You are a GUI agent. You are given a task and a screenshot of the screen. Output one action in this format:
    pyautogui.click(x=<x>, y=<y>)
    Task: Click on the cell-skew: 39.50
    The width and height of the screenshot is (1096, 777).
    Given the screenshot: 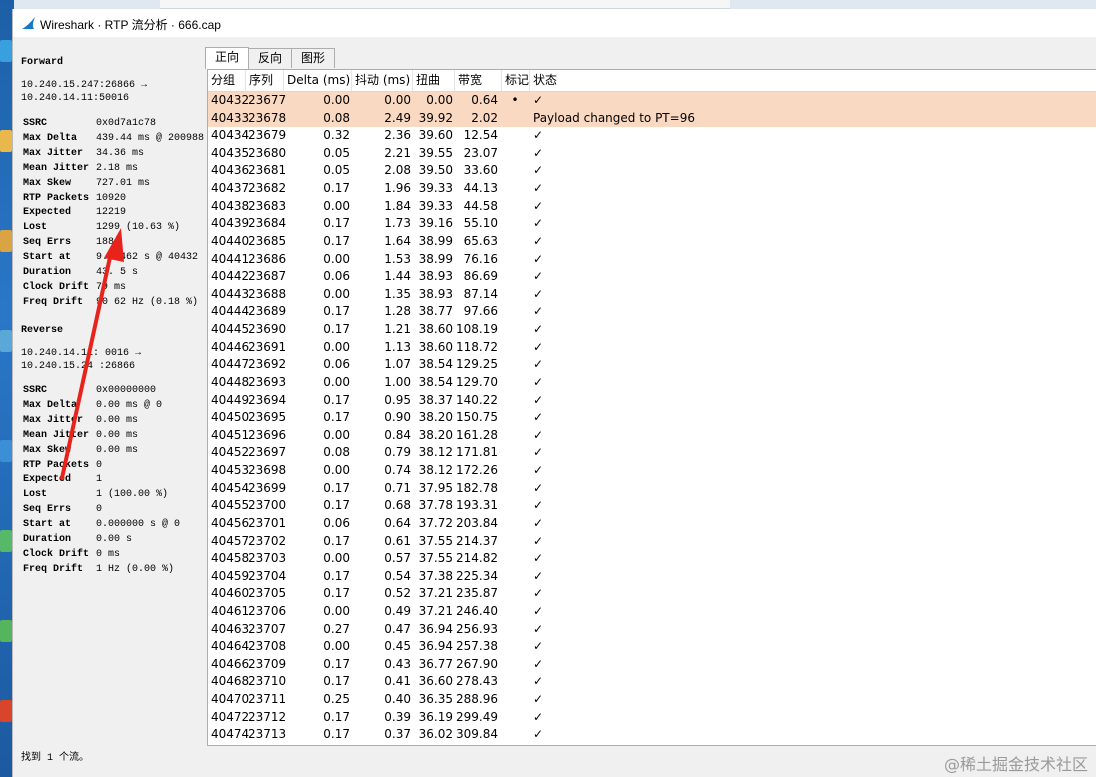 What is the action you would take?
    pyautogui.click(x=435, y=170)
    